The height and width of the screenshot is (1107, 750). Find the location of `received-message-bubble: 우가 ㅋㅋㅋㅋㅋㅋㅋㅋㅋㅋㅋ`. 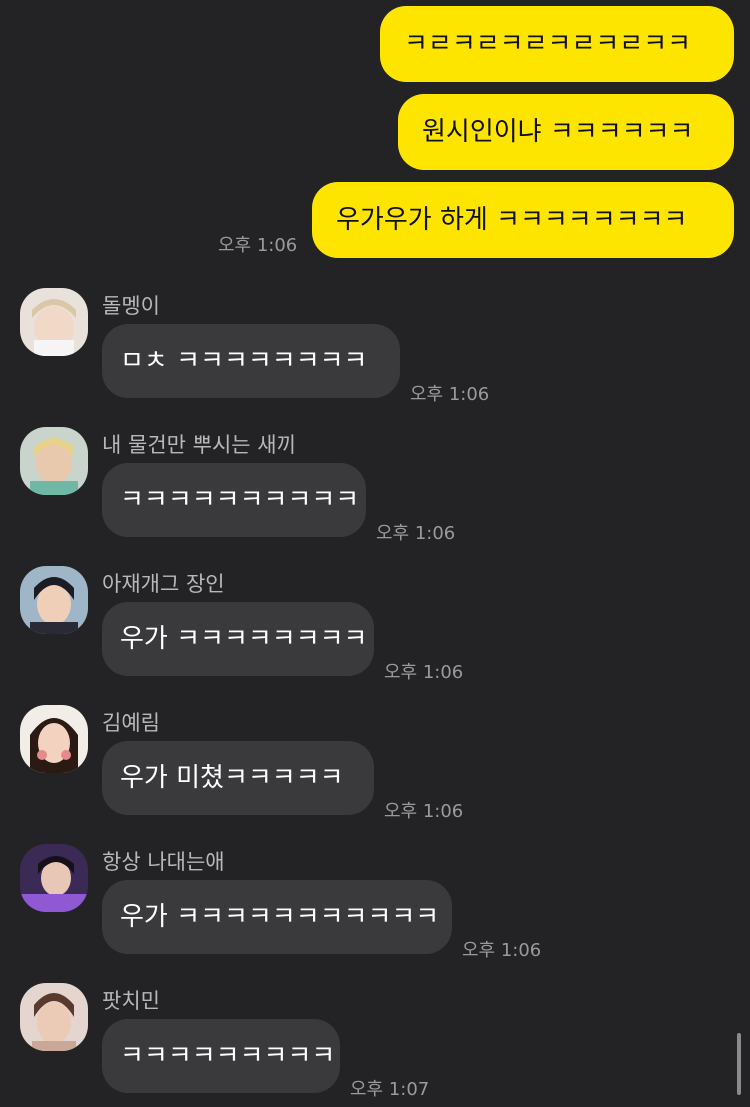

received-message-bubble: 우가 ㅋㅋㅋㅋㅋㅋㅋㅋㅋㅋㅋ is located at coordinates (277, 917).